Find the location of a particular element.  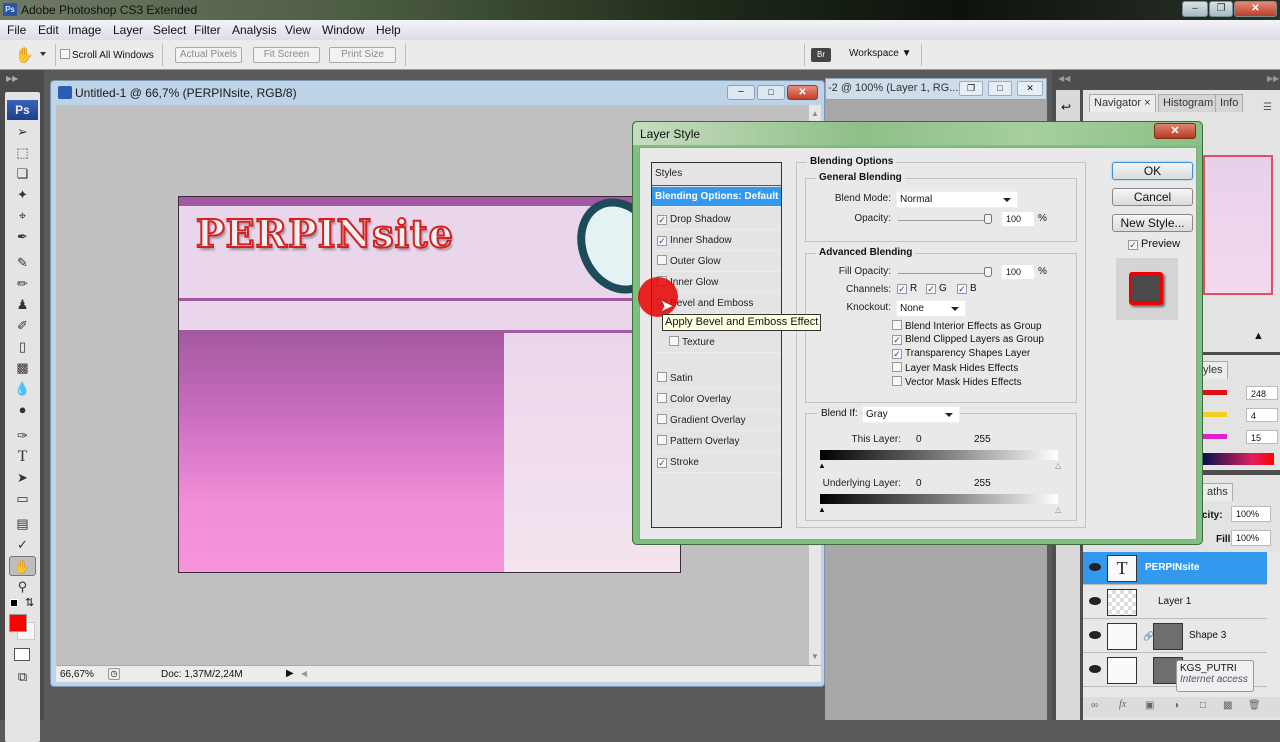

default-colors-icon is located at coordinates (14, 603).